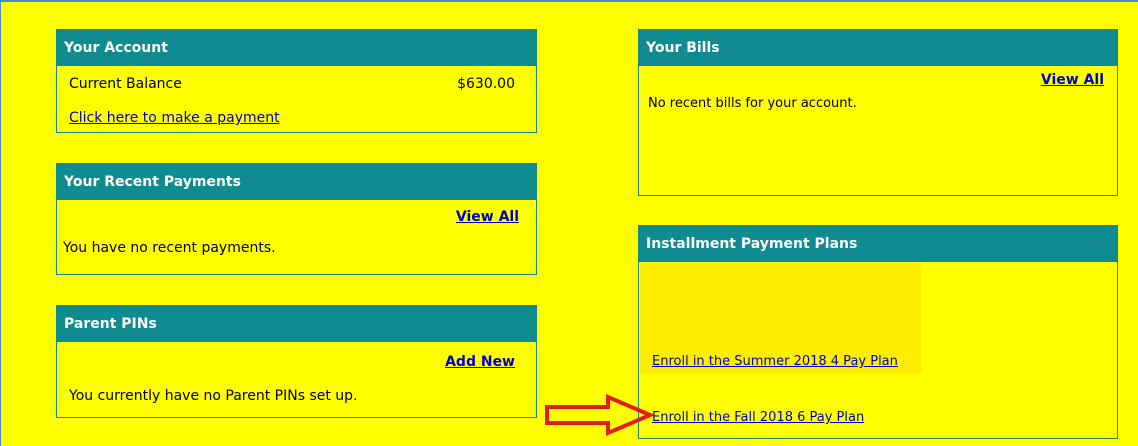 The image size is (1138, 446). What do you see at coordinates (296, 324) in the screenshot?
I see `parent-pins-header: Parent PINs` at bounding box center [296, 324].